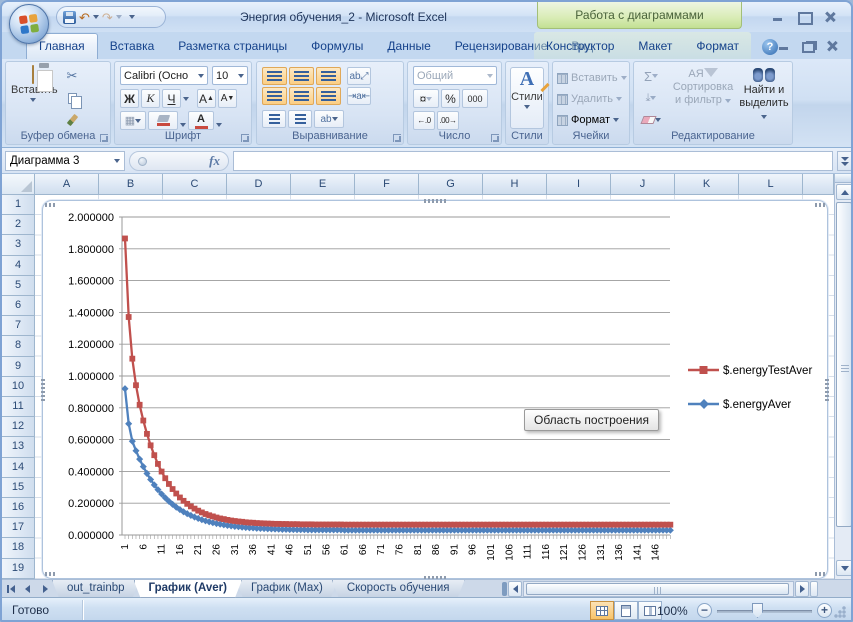  I want to click on fill-color-button, so click(163, 120).